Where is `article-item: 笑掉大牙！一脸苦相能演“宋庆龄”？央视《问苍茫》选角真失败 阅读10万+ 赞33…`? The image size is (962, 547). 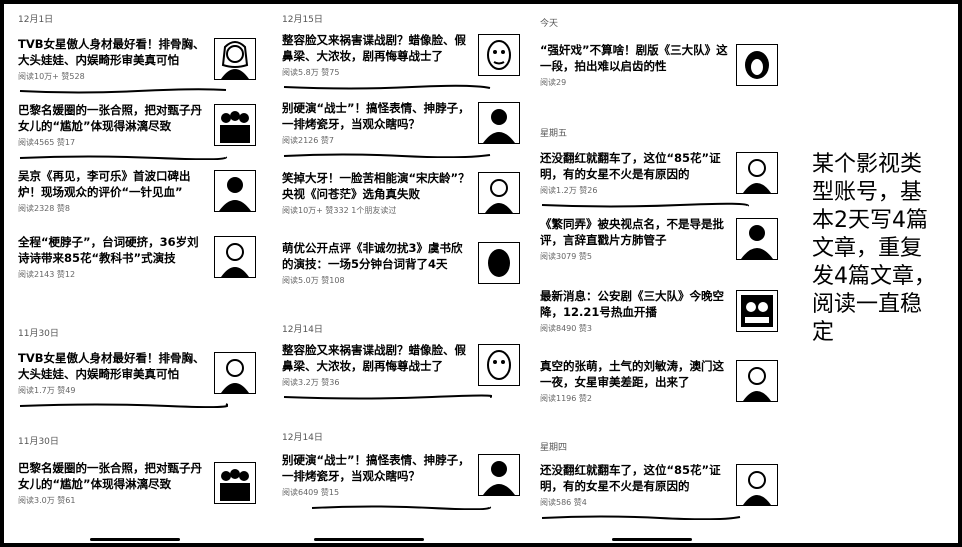
article-item: 笑掉大牙！一脸苦相能演“宋庆龄”？央视《问苍茫》选角真失败 阅读10万+ 赞33… is located at coordinates (400, 200).